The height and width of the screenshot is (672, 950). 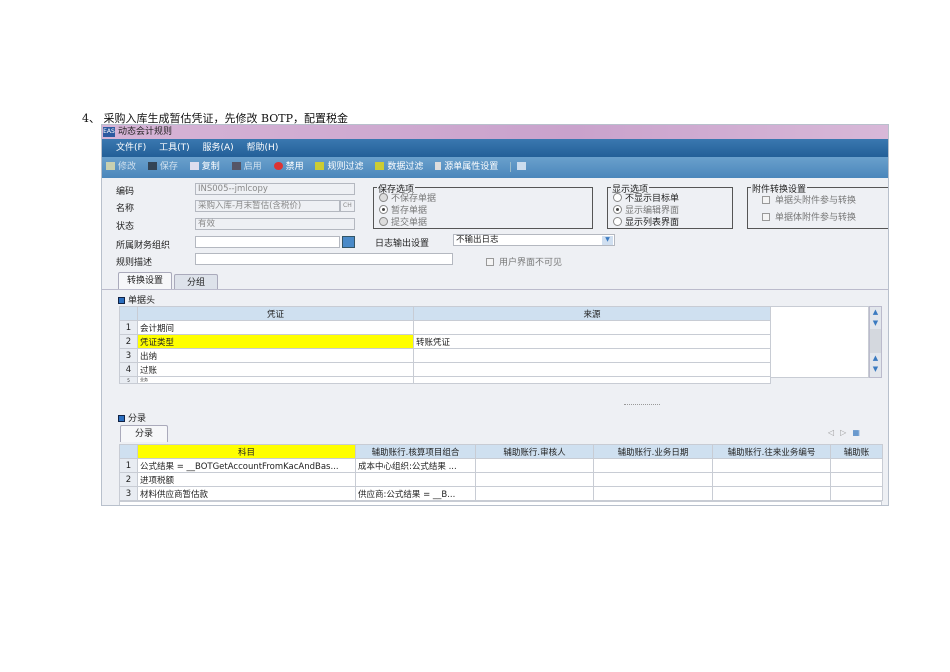 I want to click on col-combo: 辅助账行.核算项目组合, so click(x=415, y=451).